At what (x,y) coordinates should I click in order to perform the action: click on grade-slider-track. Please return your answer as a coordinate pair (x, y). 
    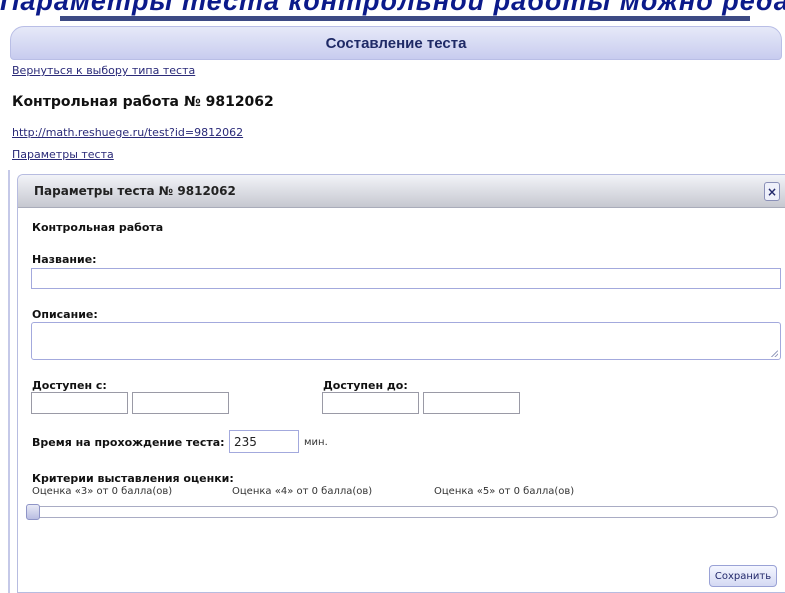
    Looking at the image, I should click on (402, 512).